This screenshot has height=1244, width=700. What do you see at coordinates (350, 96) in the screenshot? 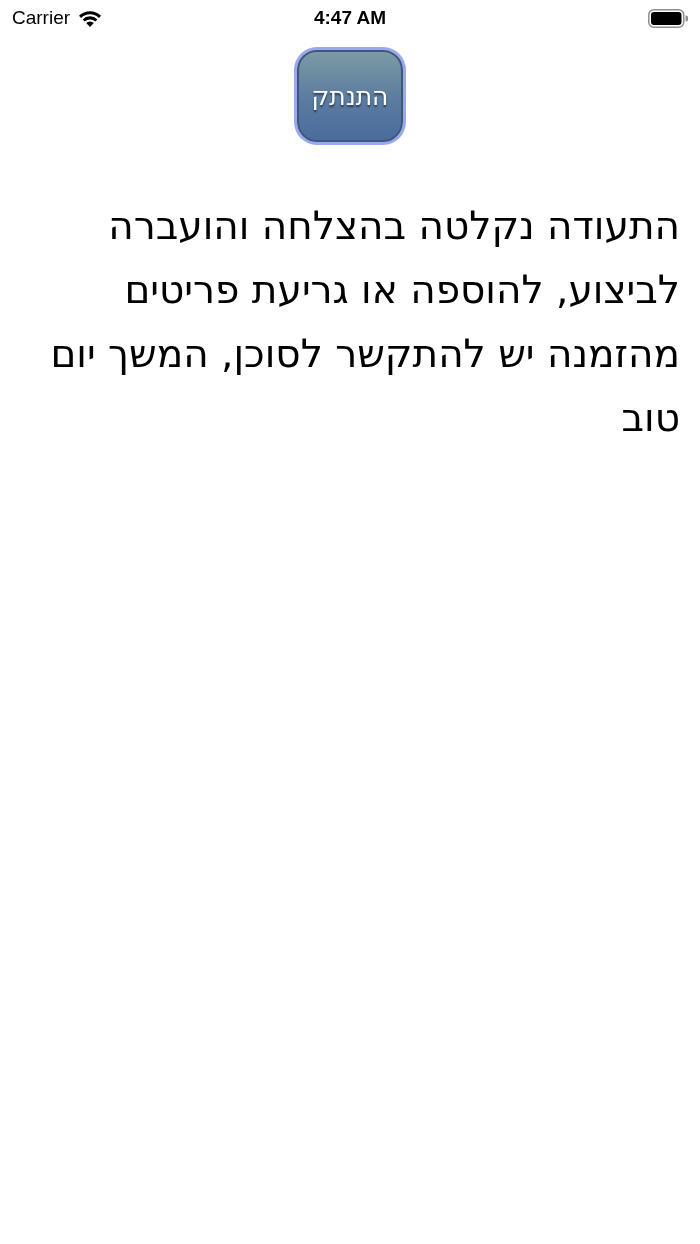
I see `disconnect-button: התנתק` at bounding box center [350, 96].